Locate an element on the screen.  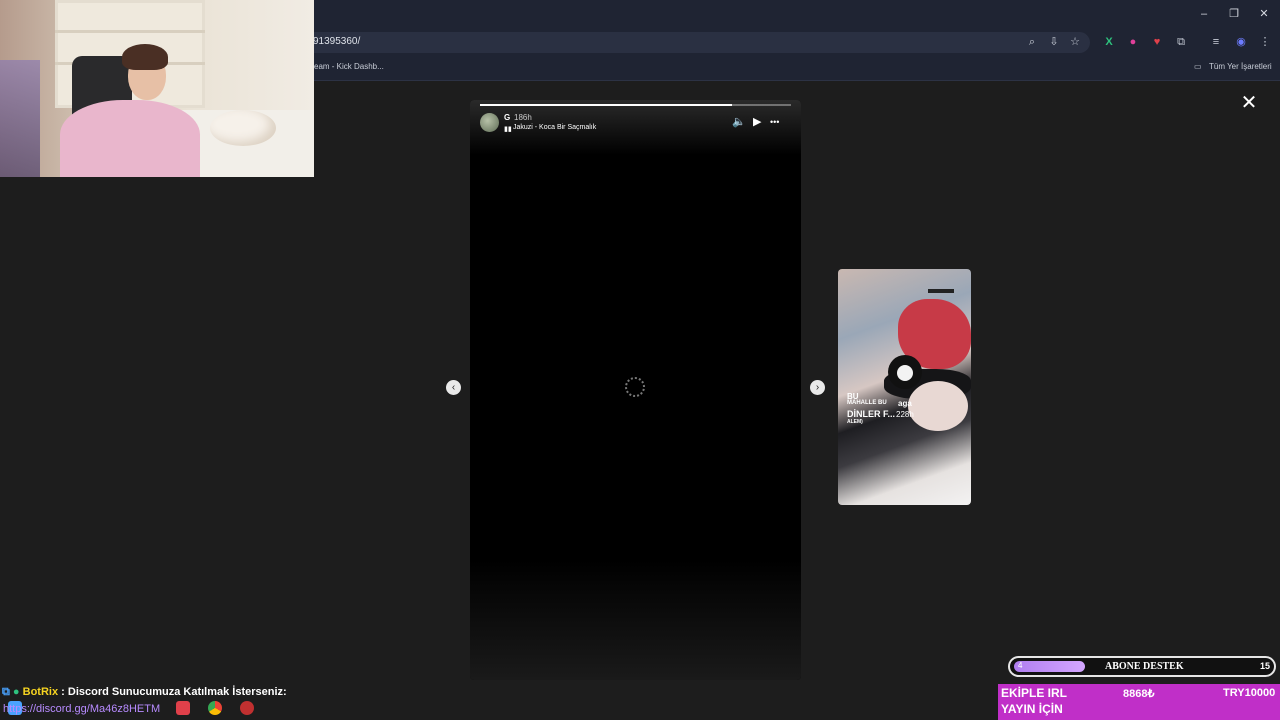
story-bottom-gradient is located at coordinates (635, 620).